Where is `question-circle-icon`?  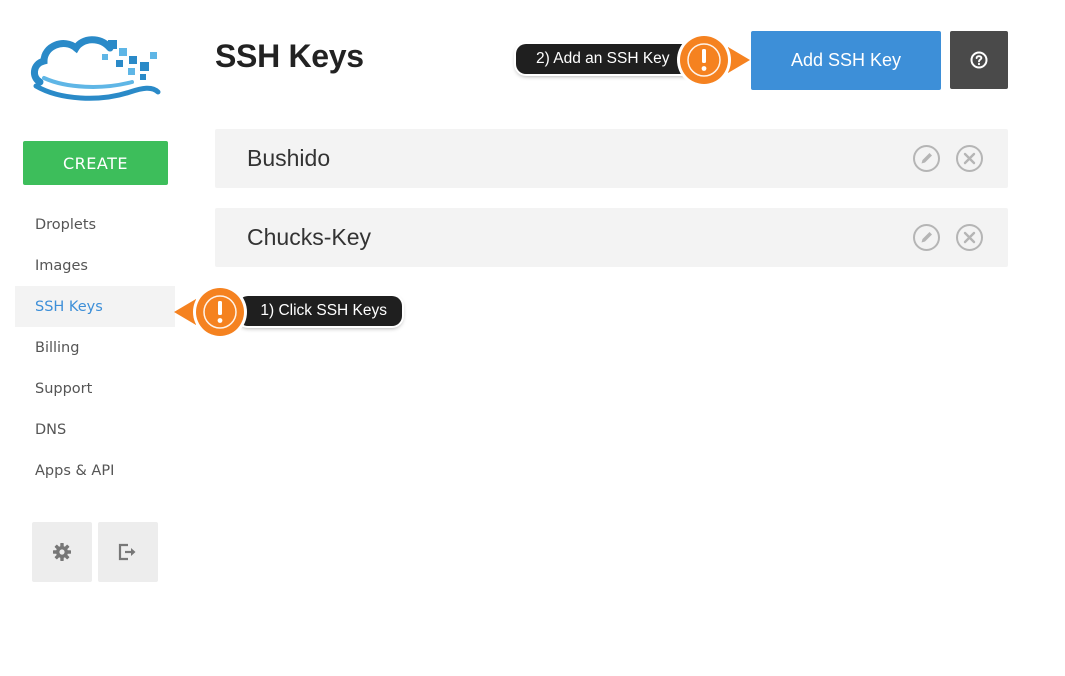
question-circle-icon is located at coordinates (979, 60).